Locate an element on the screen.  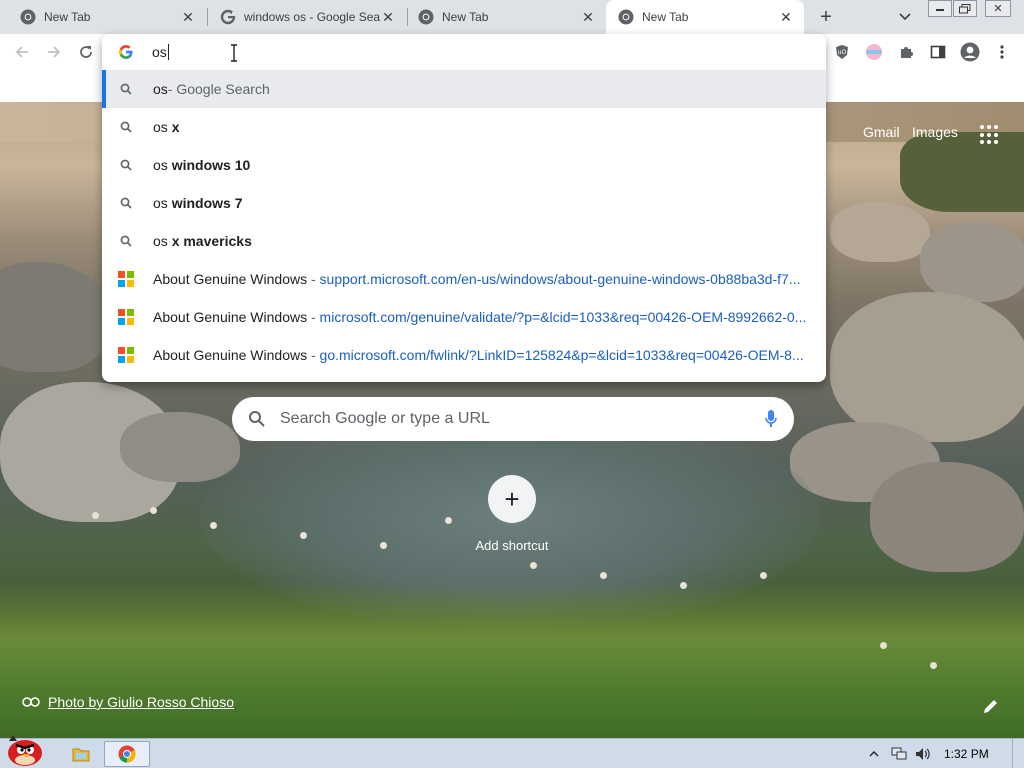
volume-icon is located at coordinates (923, 754).